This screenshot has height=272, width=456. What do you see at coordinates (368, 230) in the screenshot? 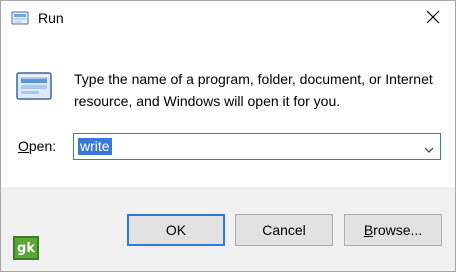
I see `browse-access-key: B` at bounding box center [368, 230].